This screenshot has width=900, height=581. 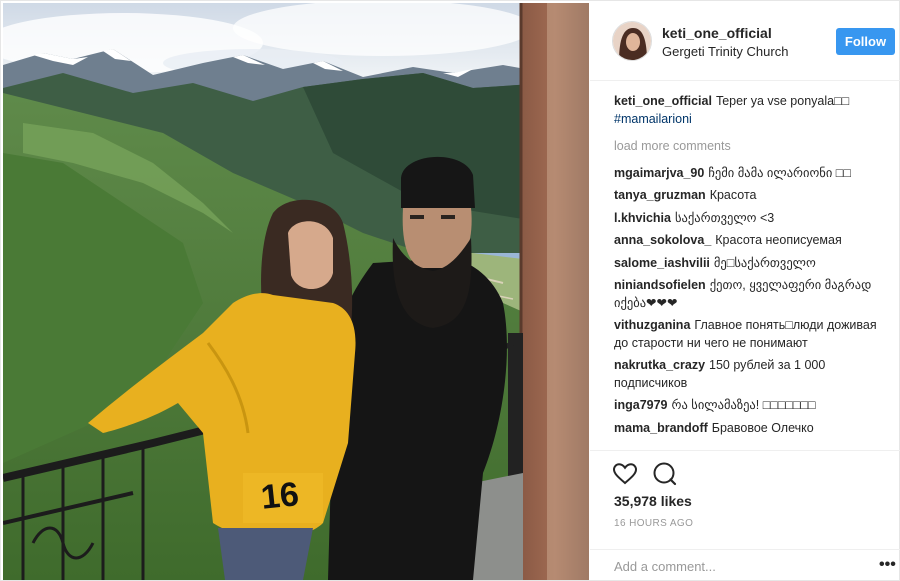 I want to click on comment-username: salome_iashvilii, so click(x=662, y=263).